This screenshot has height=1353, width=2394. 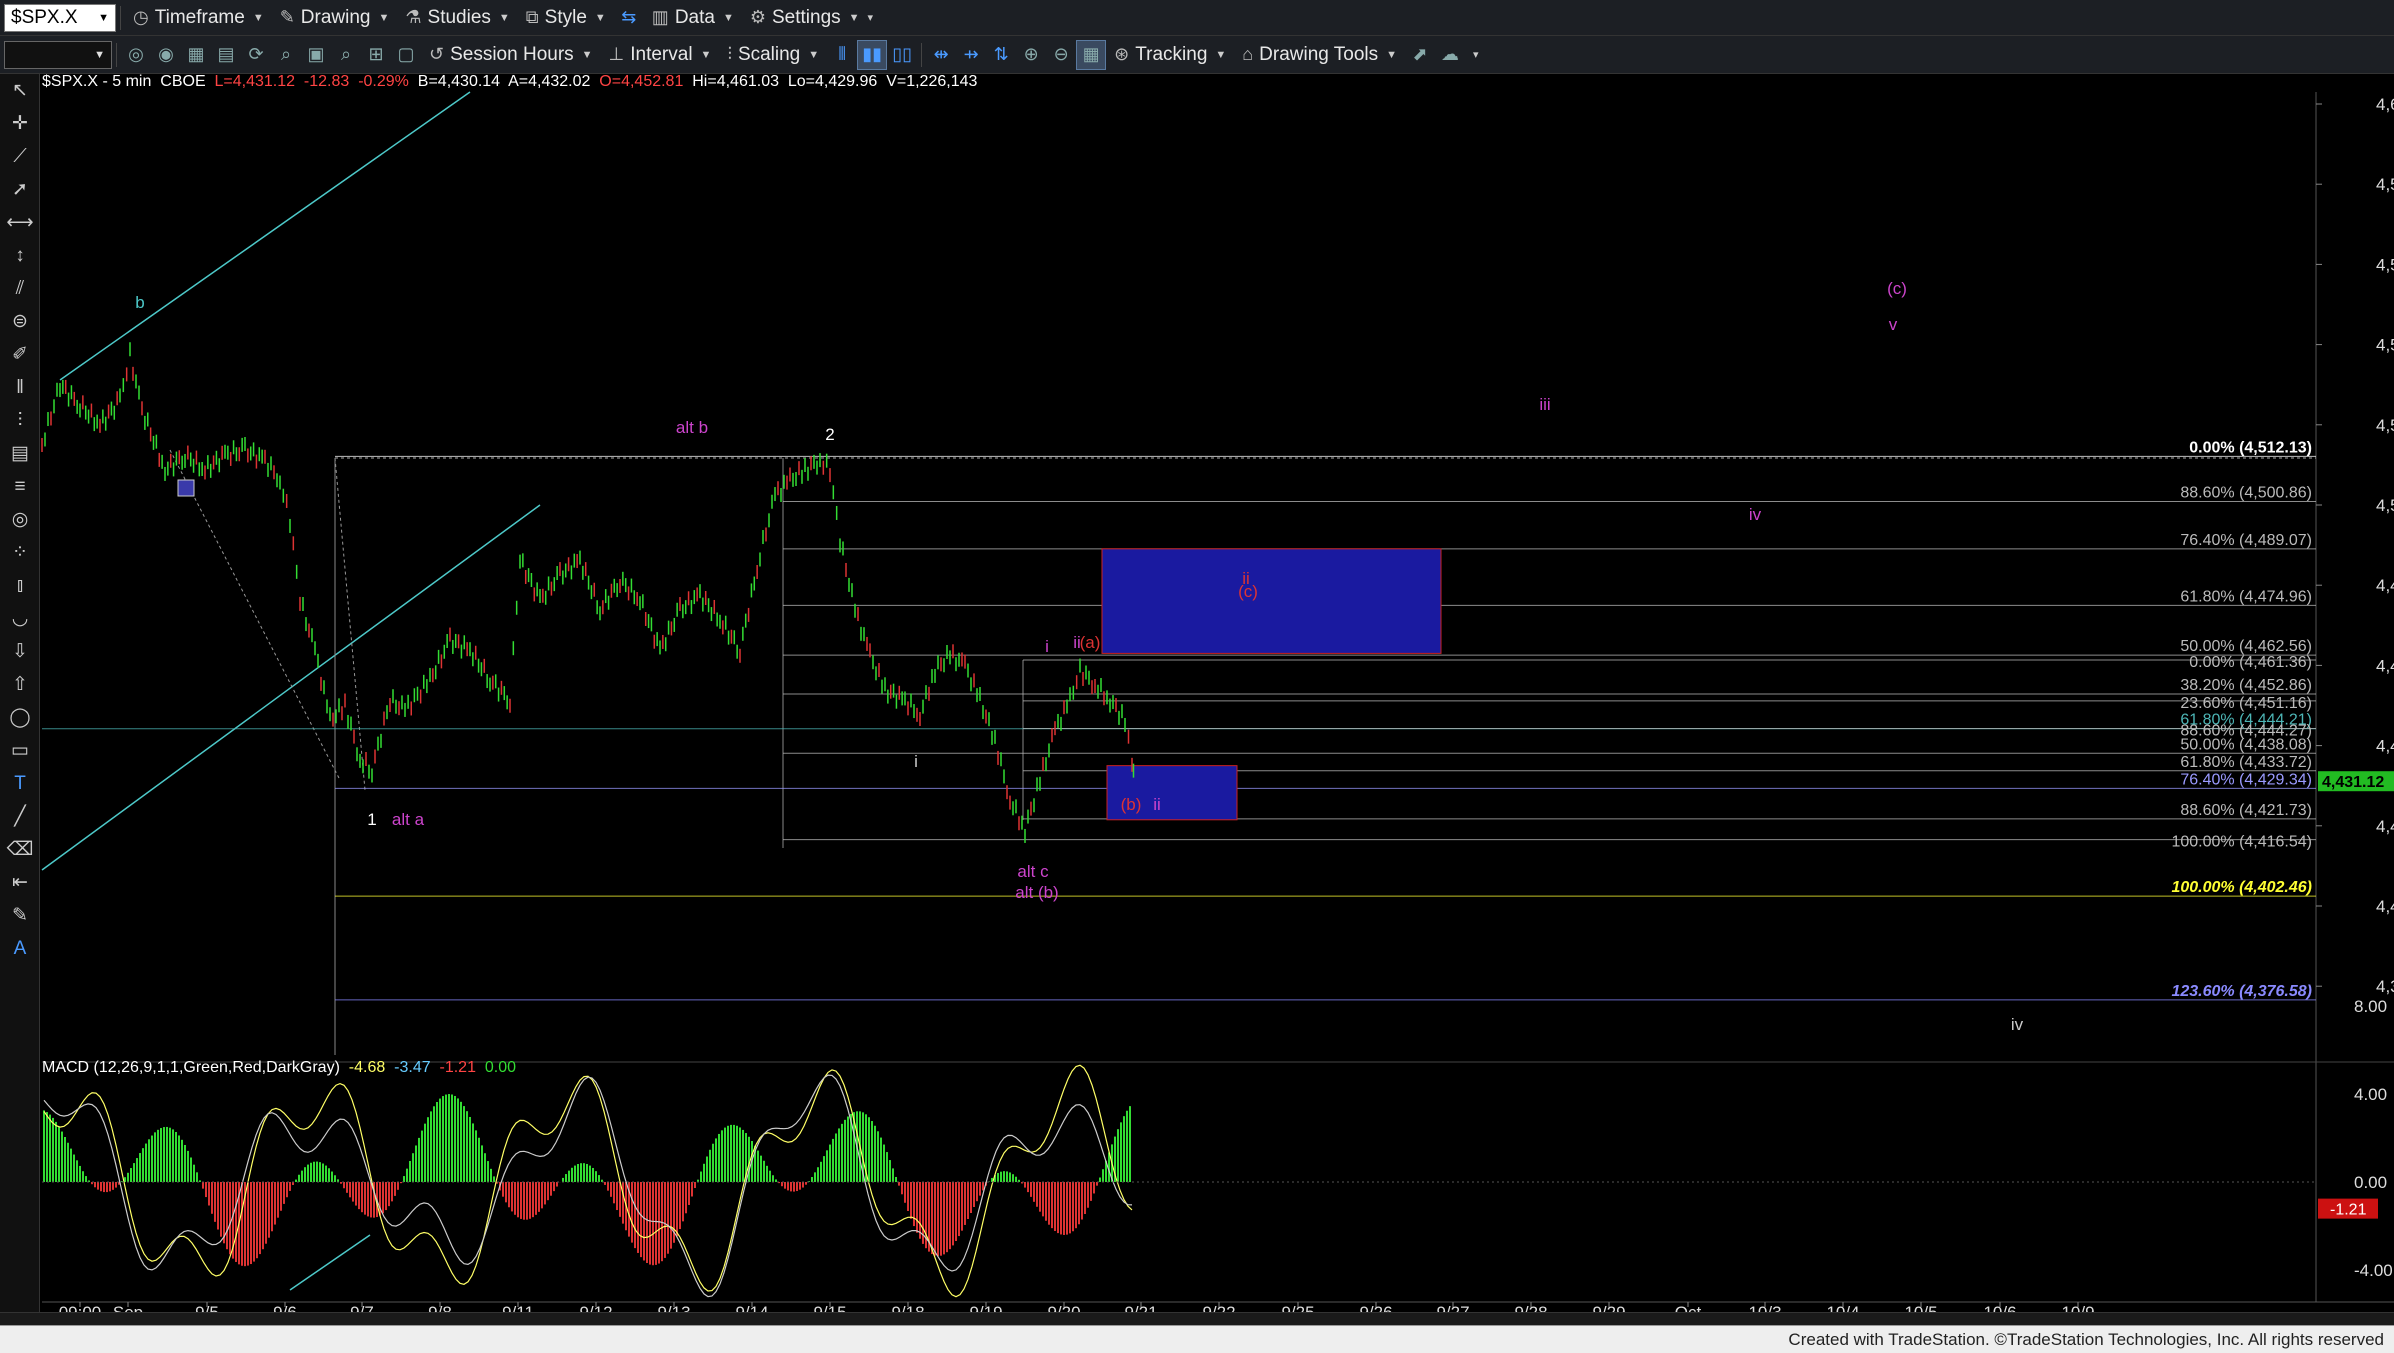 What do you see at coordinates (265, 236) in the screenshot?
I see `trend-line-upper` at bounding box center [265, 236].